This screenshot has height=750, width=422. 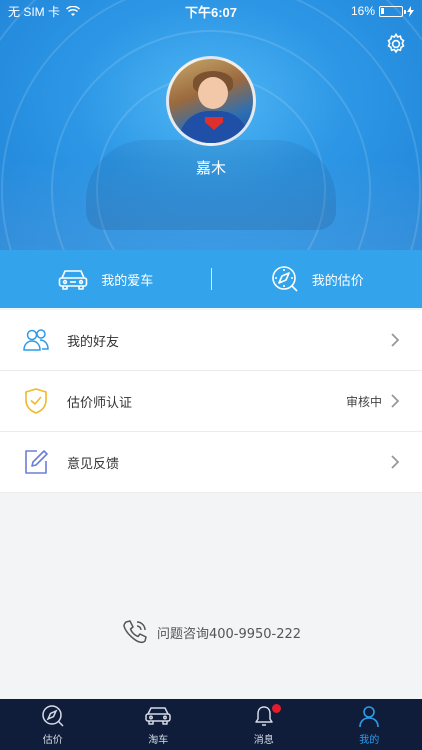 I want to click on battery-level-fill, so click(x=382, y=10).